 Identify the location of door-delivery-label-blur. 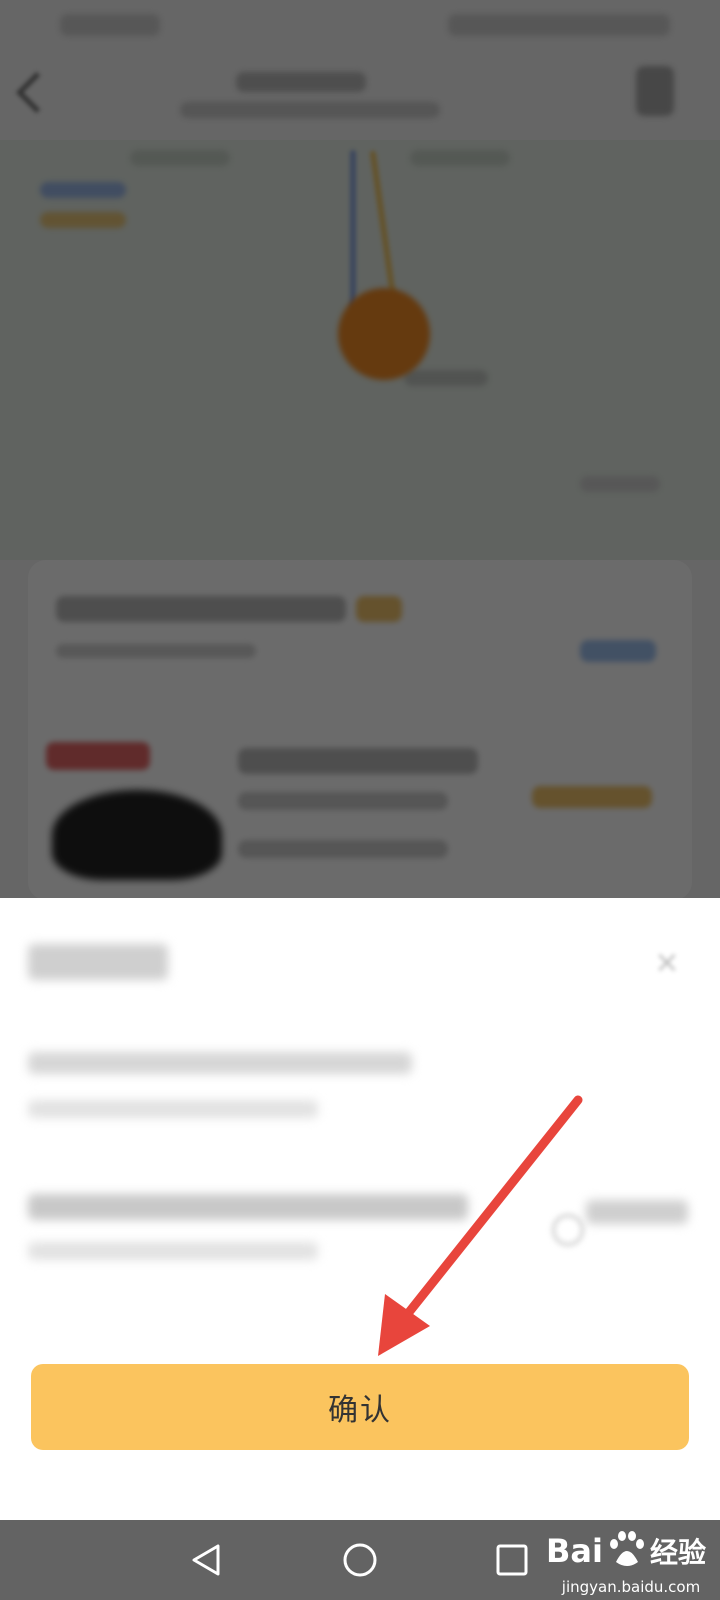
(637, 1212).